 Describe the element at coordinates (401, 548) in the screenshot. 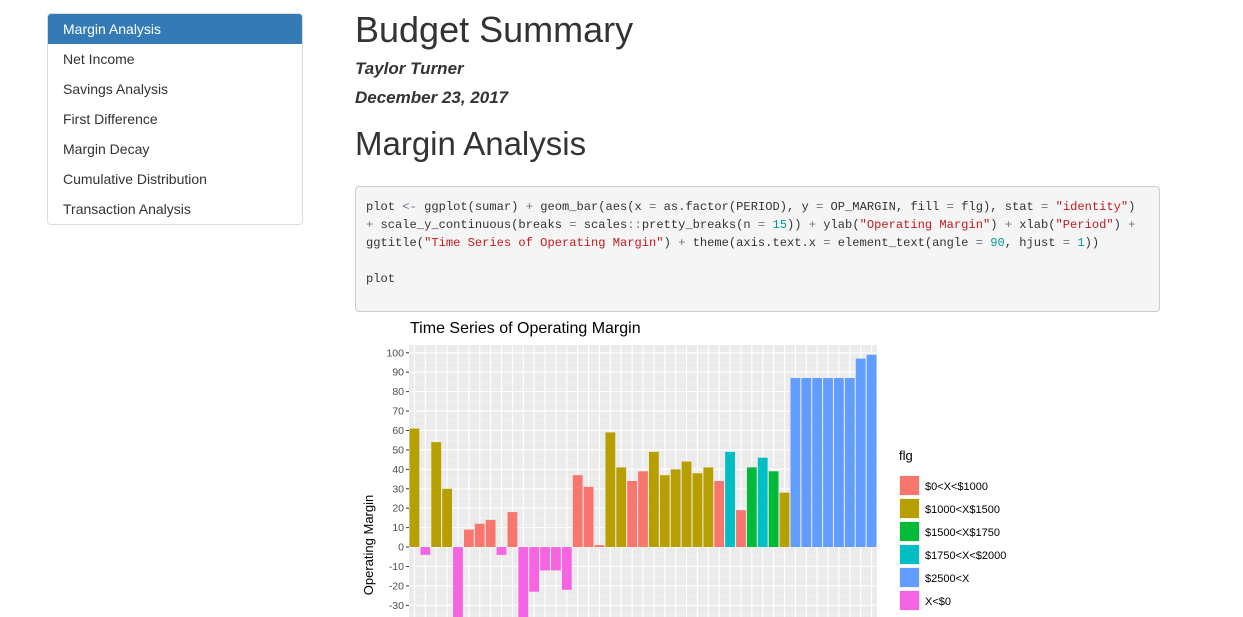

I see `y-tick-label: 0` at that location.